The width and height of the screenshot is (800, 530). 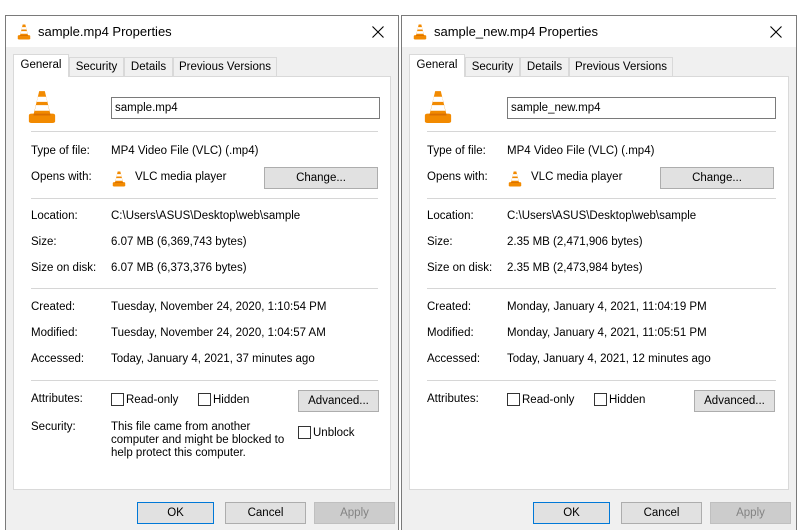 I want to click on accessed-value: Today, January 4, 2021, 12 minutes ago, so click(x=609, y=359).